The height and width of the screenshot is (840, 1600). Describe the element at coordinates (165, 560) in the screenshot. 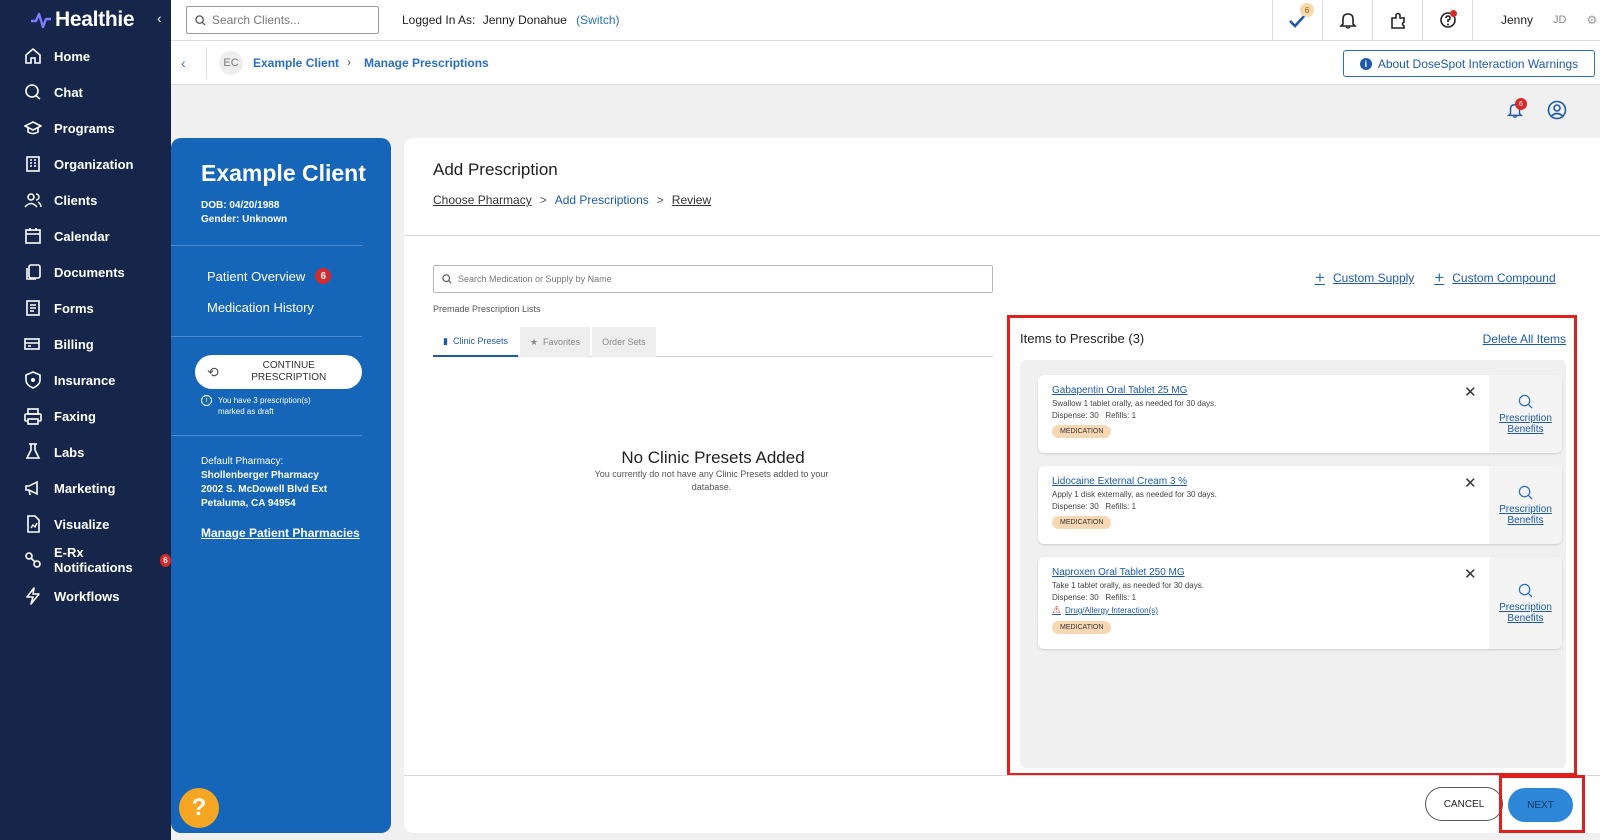

I see `erx-count-badge: 6` at that location.